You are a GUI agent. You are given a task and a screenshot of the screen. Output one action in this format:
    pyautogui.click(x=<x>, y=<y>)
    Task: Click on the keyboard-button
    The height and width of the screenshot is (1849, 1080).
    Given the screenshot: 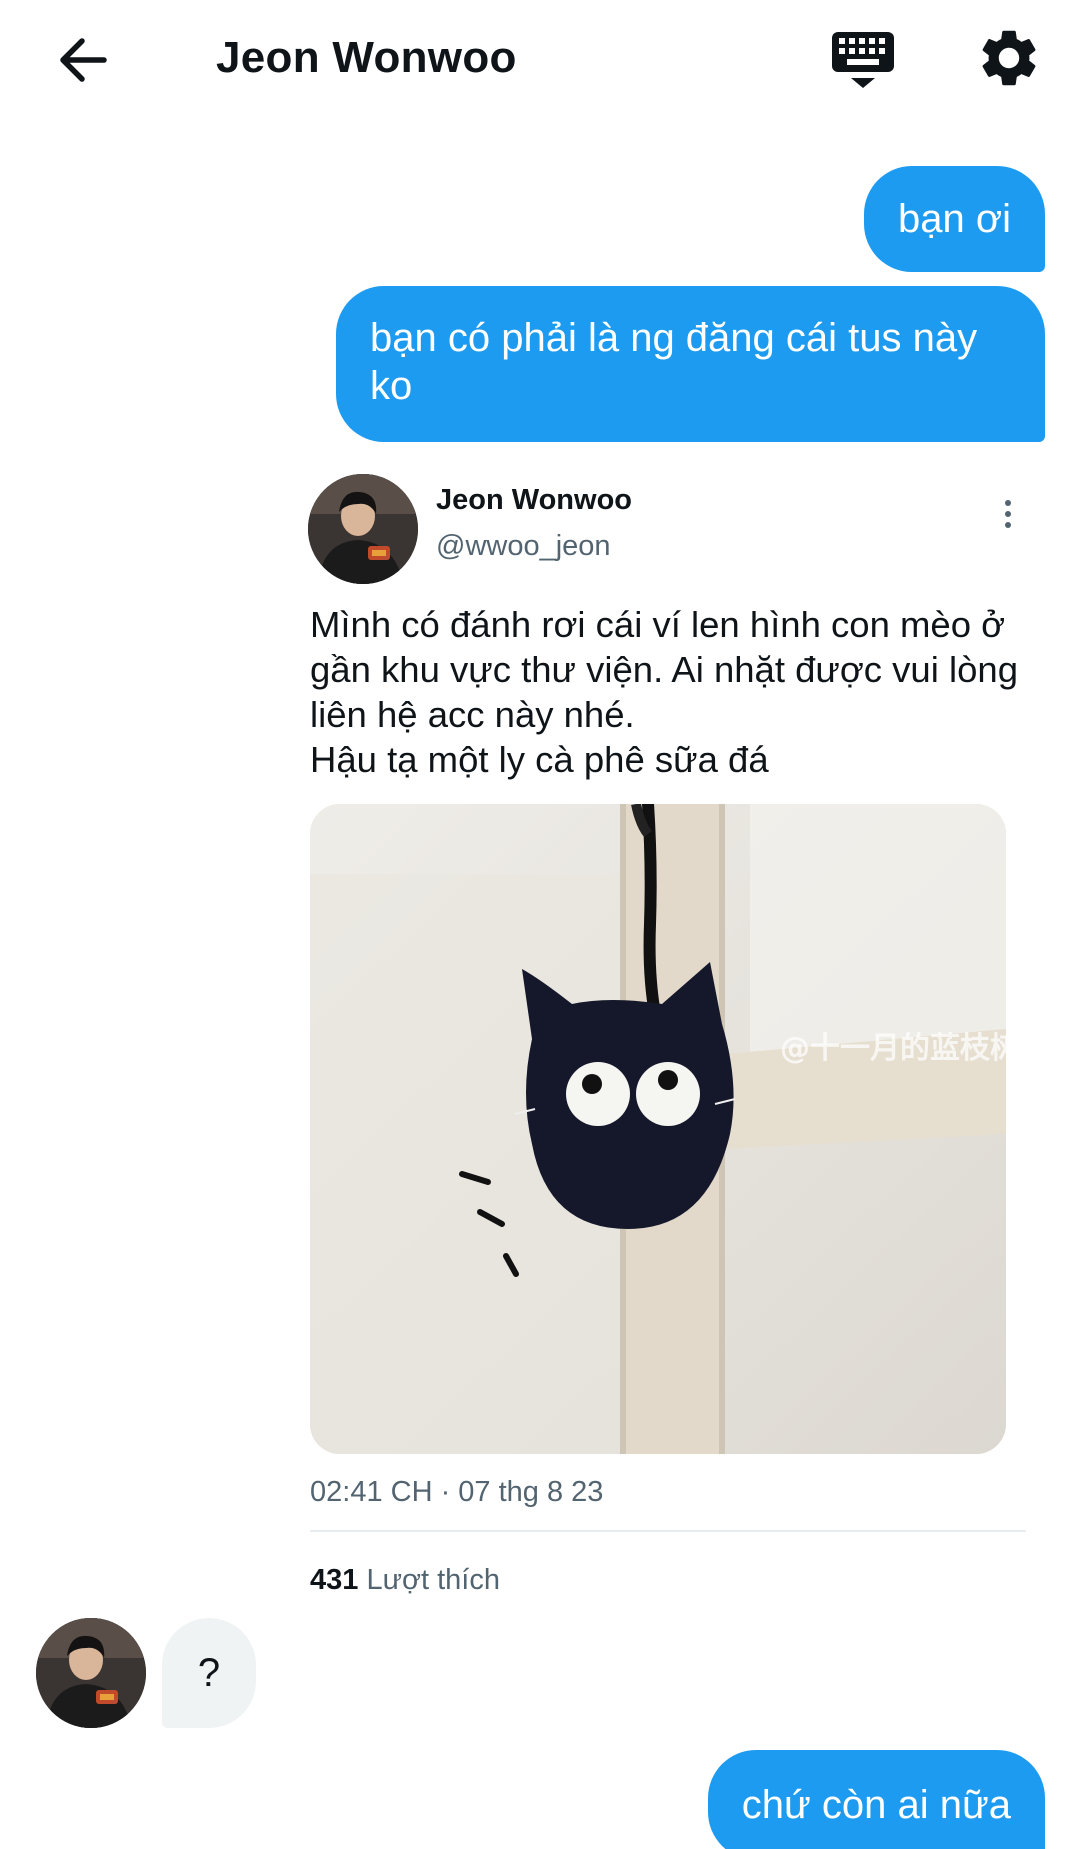 What is the action you would take?
    pyautogui.click(x=863, y=59)
    